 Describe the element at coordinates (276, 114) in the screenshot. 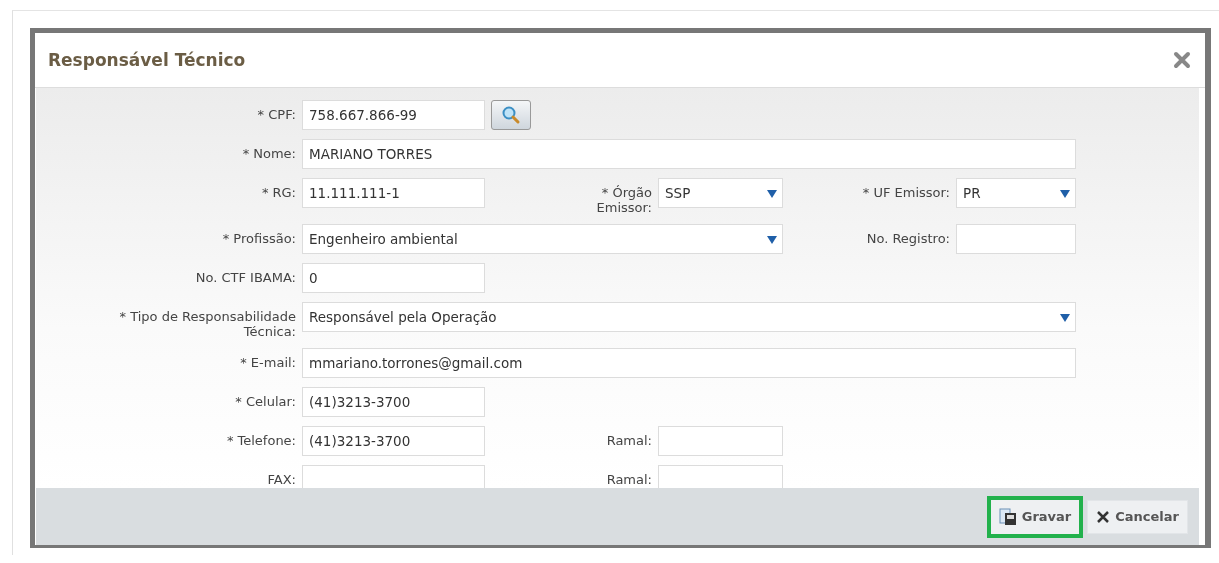

I see `field-label: * CPF:` at that location.